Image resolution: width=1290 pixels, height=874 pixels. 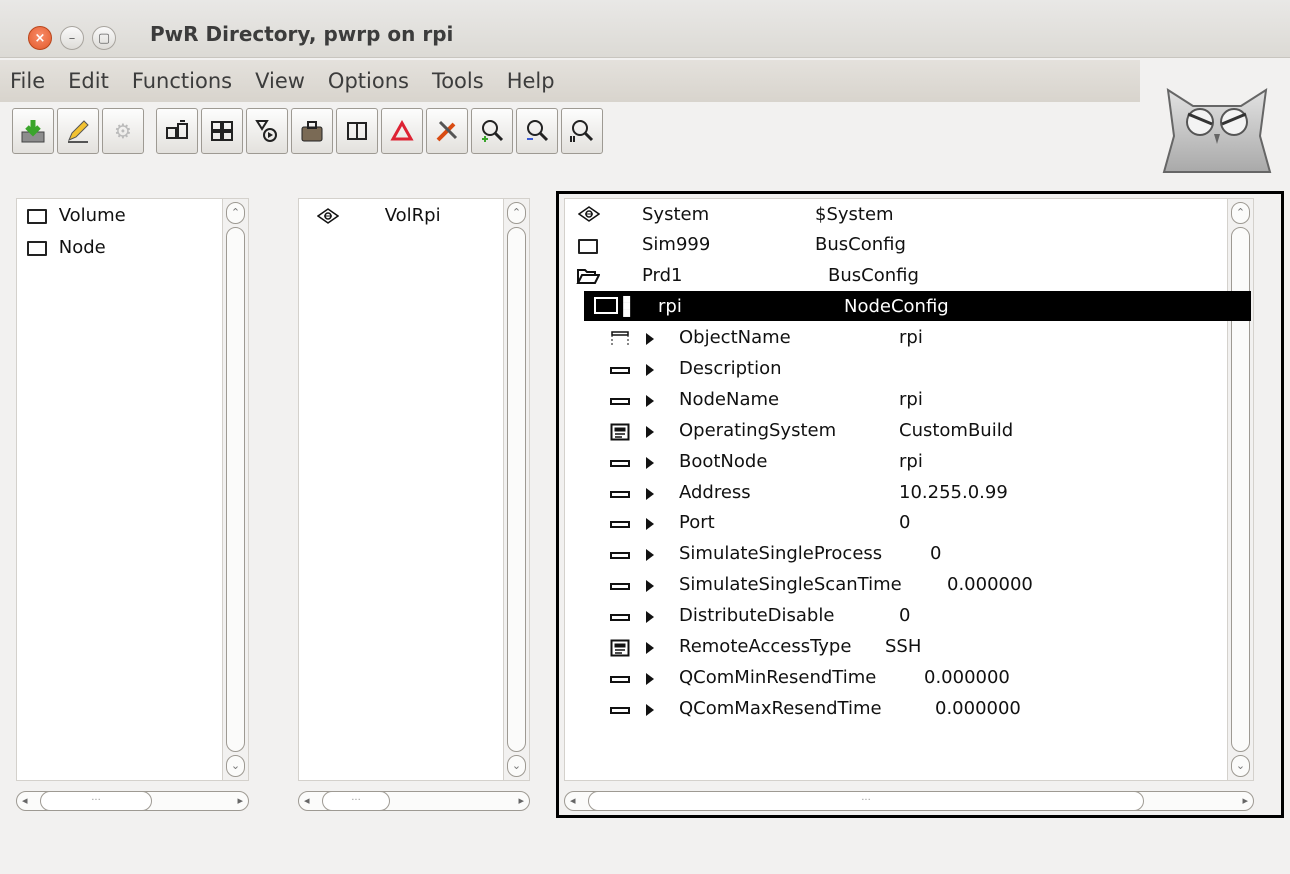 I want to click on package-button, so click(x=312, y=131).